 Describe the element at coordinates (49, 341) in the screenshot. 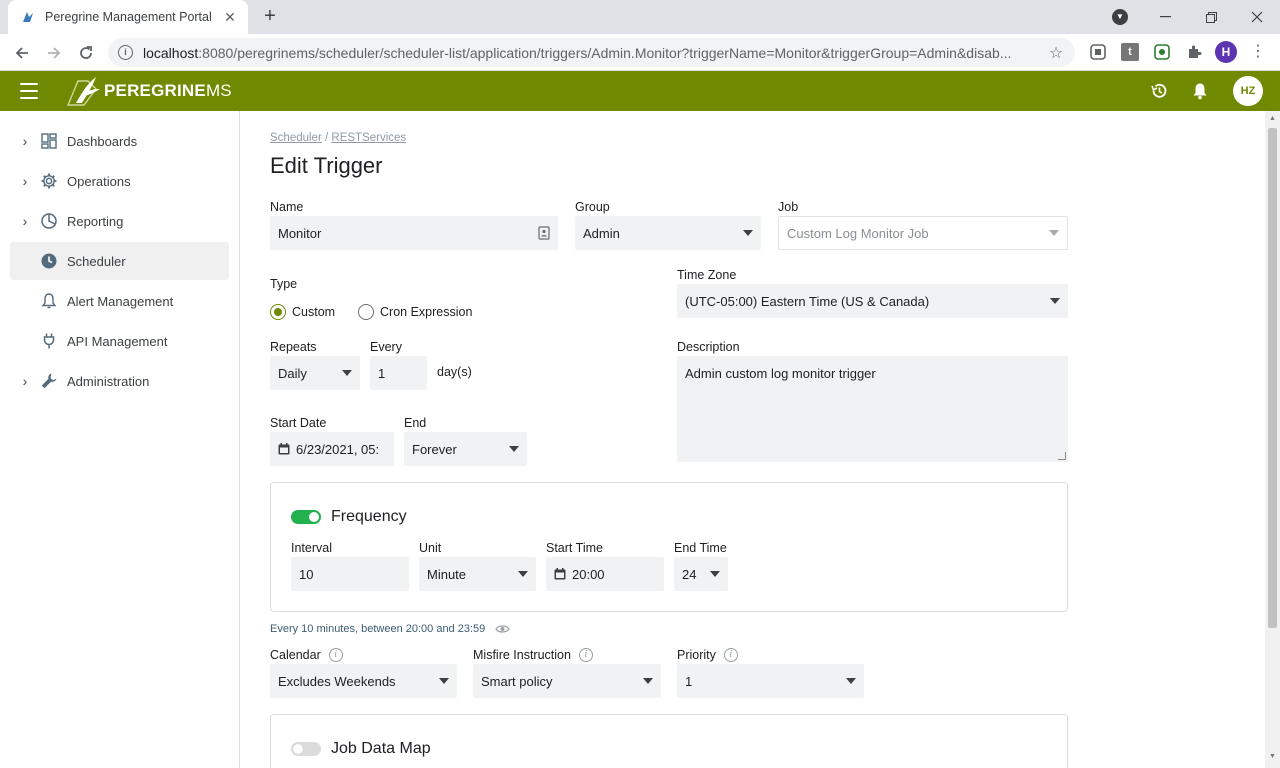

I see `plug-icon` at that location.